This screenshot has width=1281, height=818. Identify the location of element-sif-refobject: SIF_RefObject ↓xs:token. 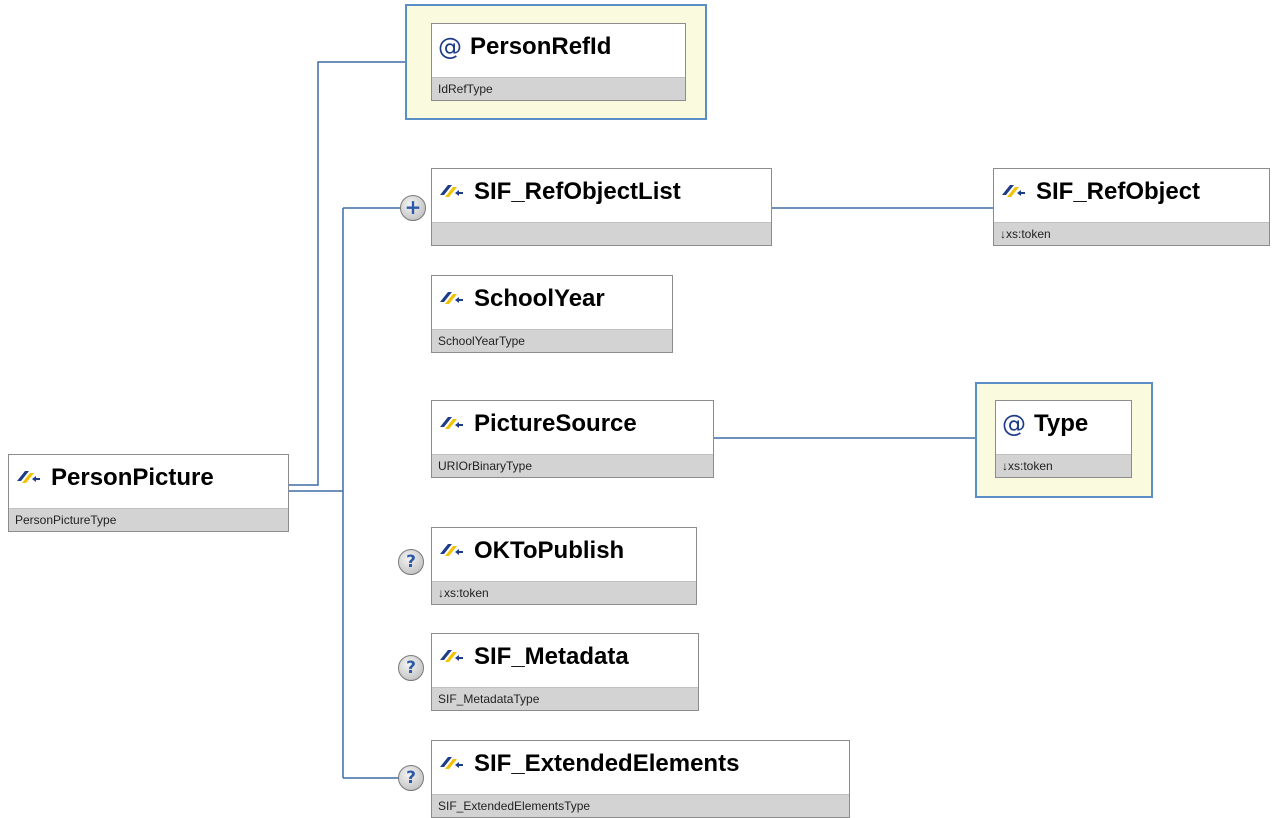
(1131, 207).